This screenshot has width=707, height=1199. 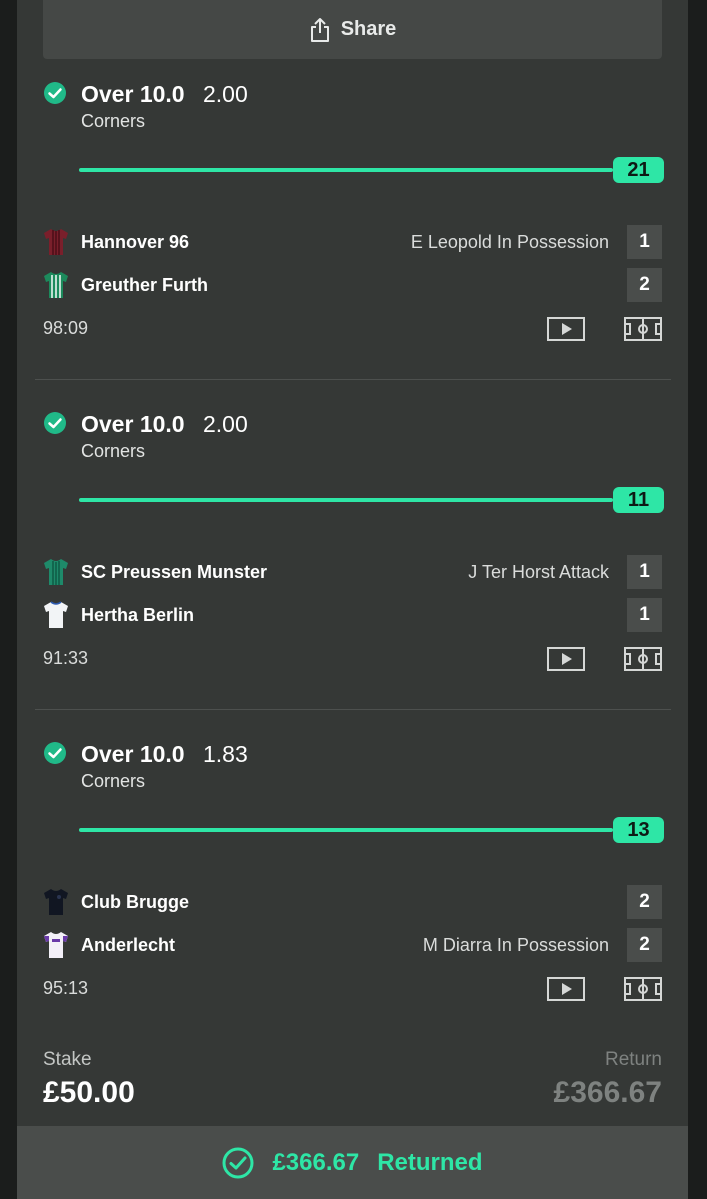 I want to click on corner-count-badge: 11, so click(x=638, y=500).